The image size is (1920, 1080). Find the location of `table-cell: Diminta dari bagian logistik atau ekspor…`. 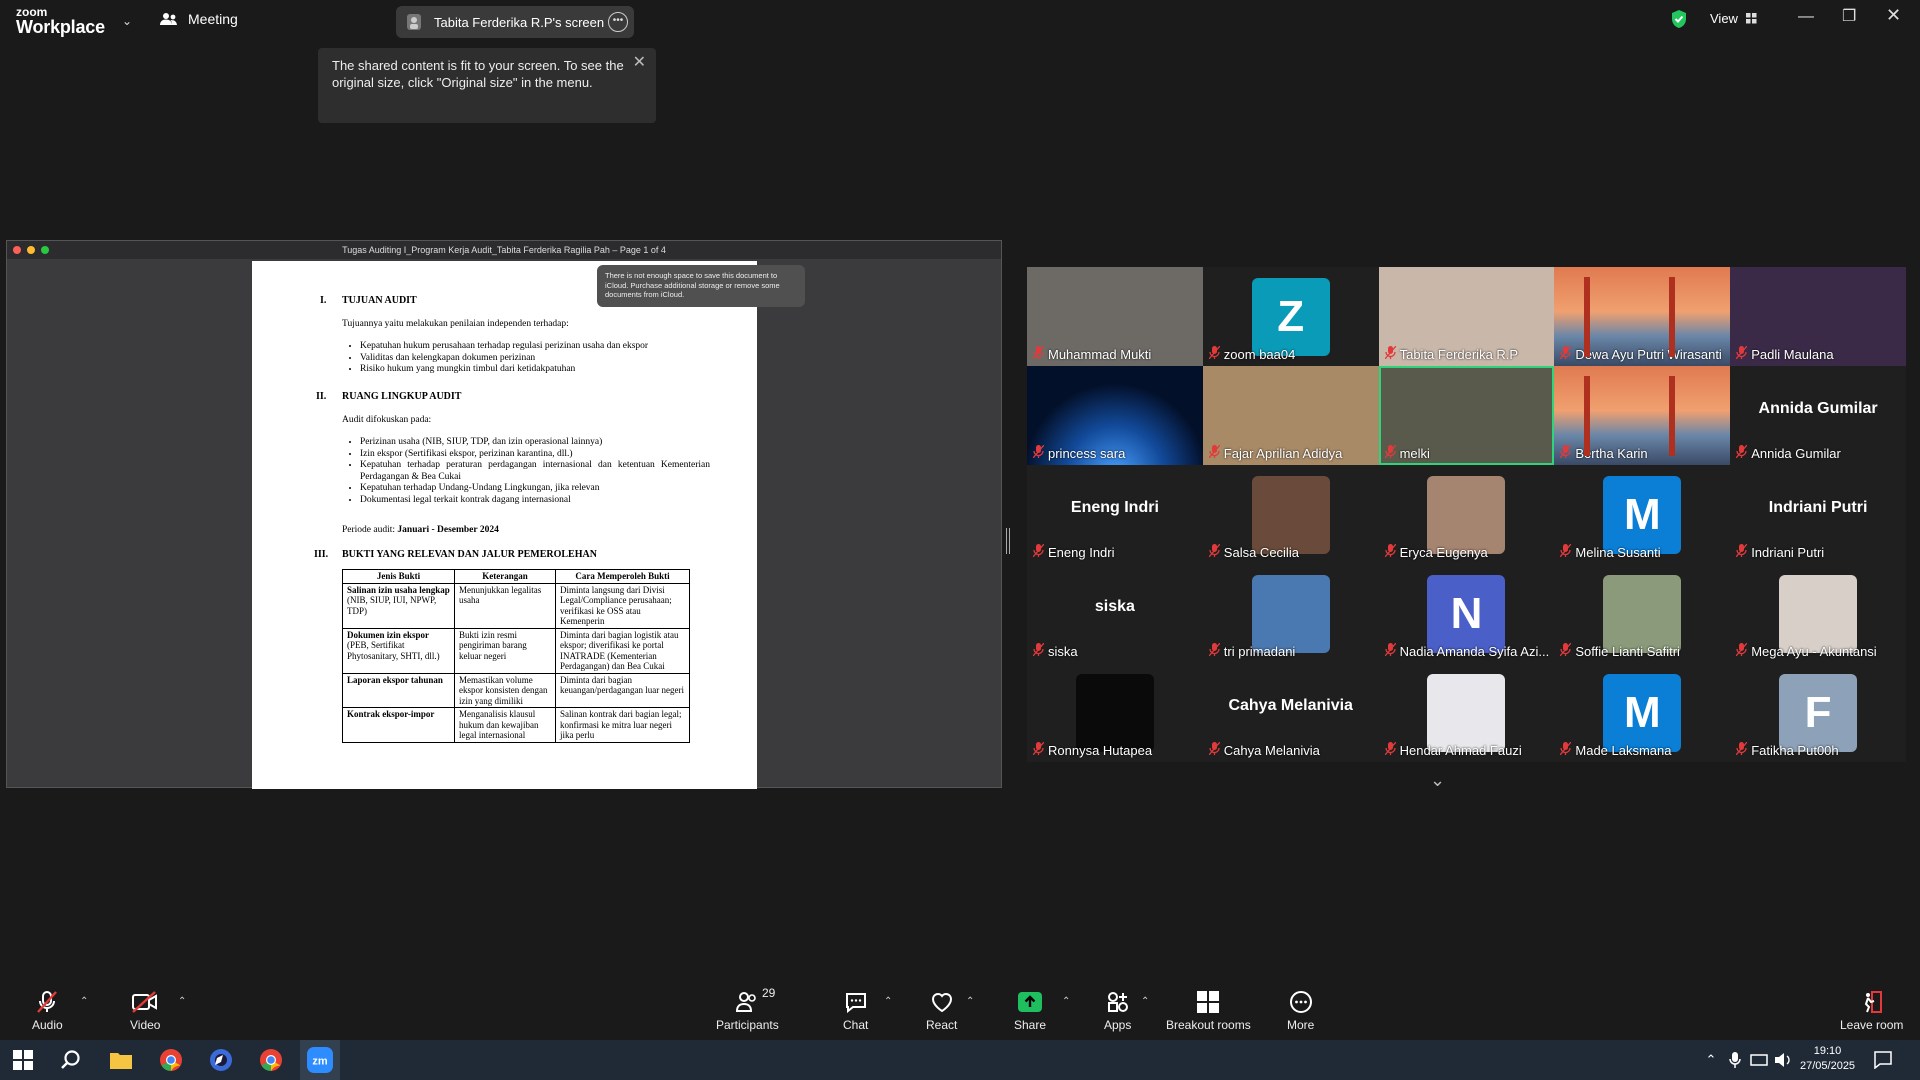

table-cell: Diminta dari bagian logistik atau ekspor… is located at coordinates (622, 650).